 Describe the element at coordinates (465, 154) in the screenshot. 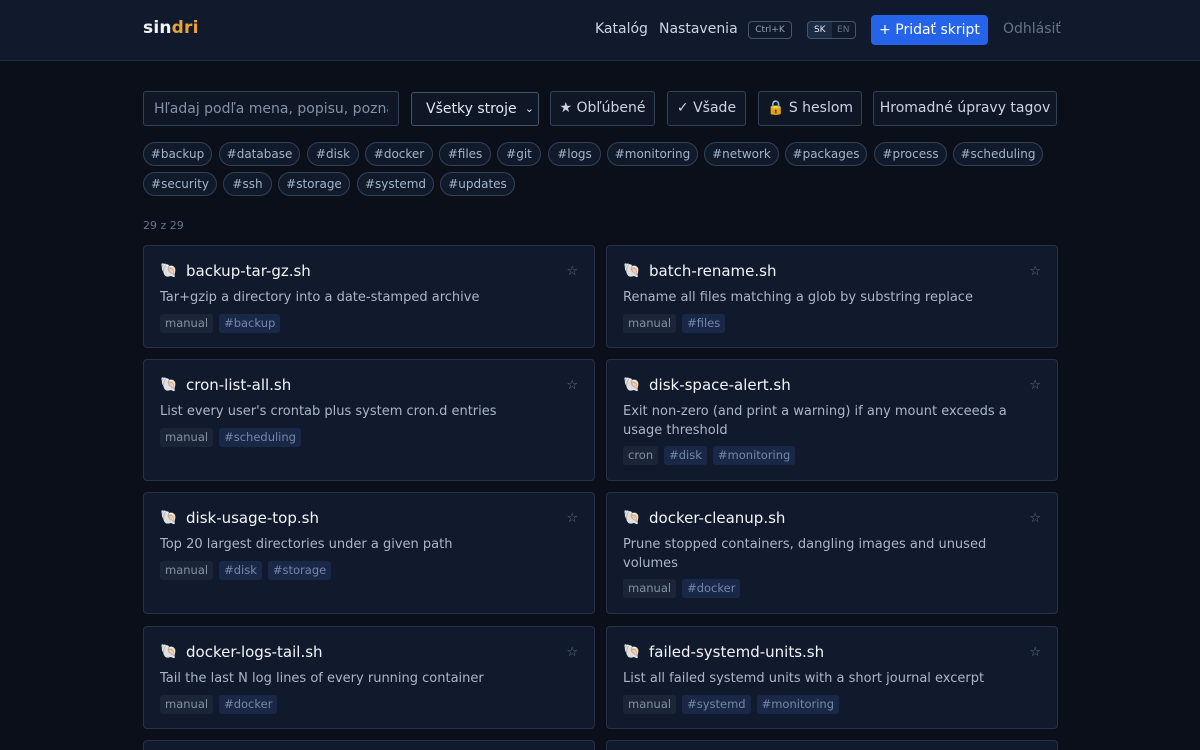

I see `tag-filter-files: #files` at that location.